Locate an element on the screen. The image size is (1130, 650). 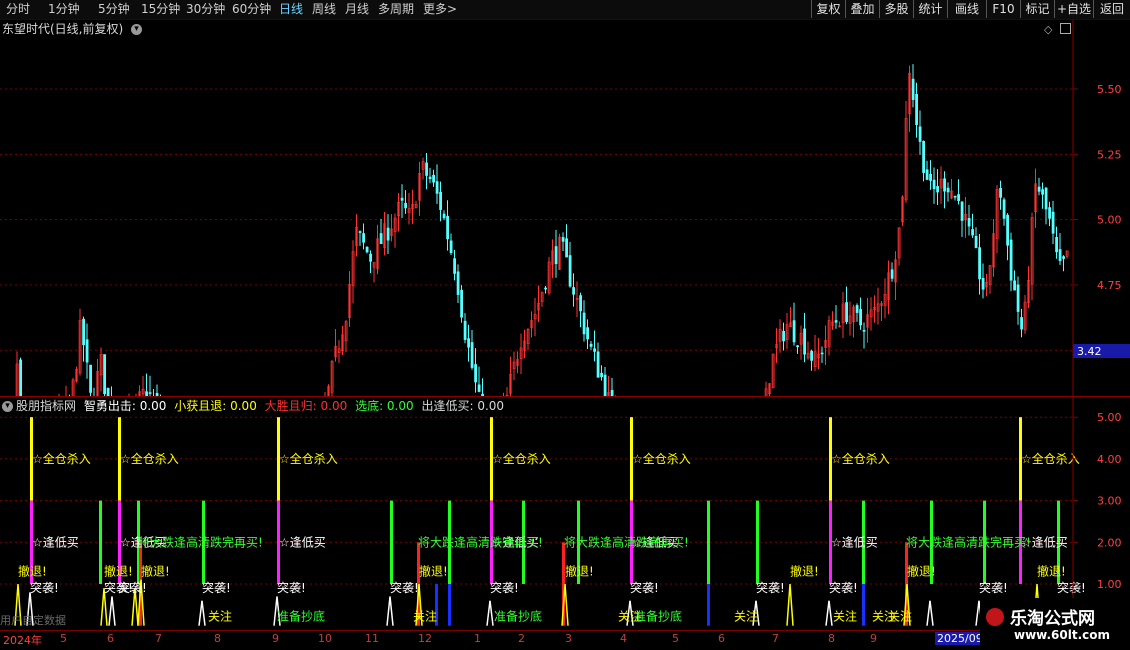
period-1min: 1分钟 is located at coordinates (64, 9).